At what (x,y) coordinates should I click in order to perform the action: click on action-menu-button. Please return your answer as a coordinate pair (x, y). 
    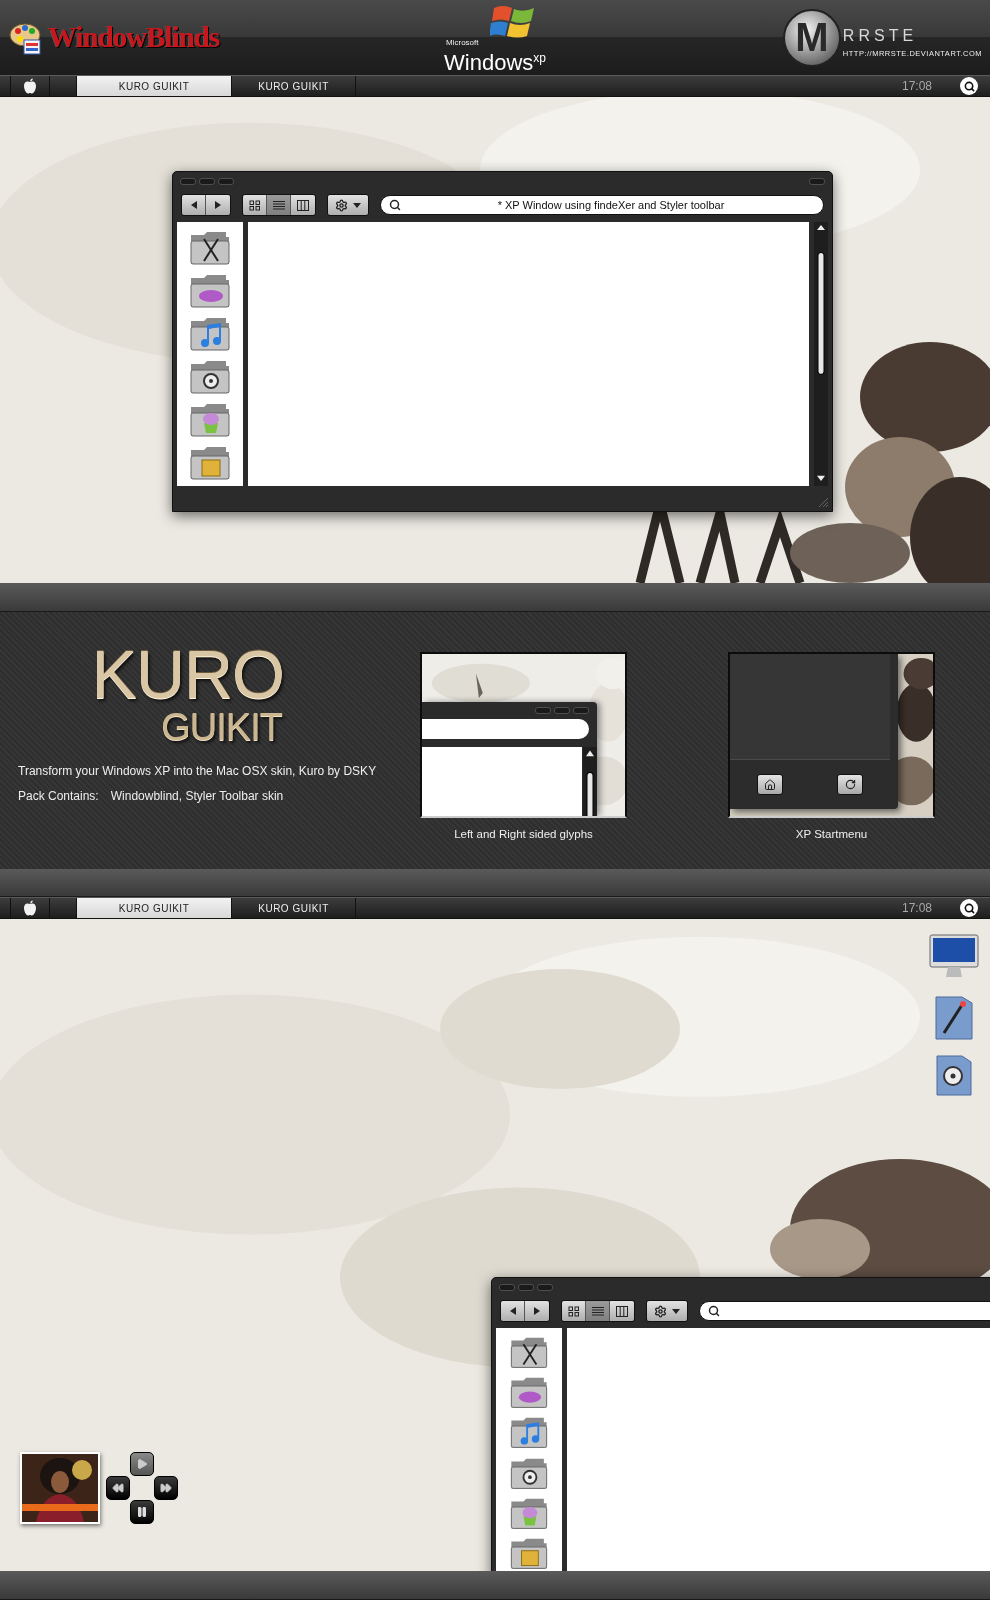
    Looking at the image, I should click on (348, 205).